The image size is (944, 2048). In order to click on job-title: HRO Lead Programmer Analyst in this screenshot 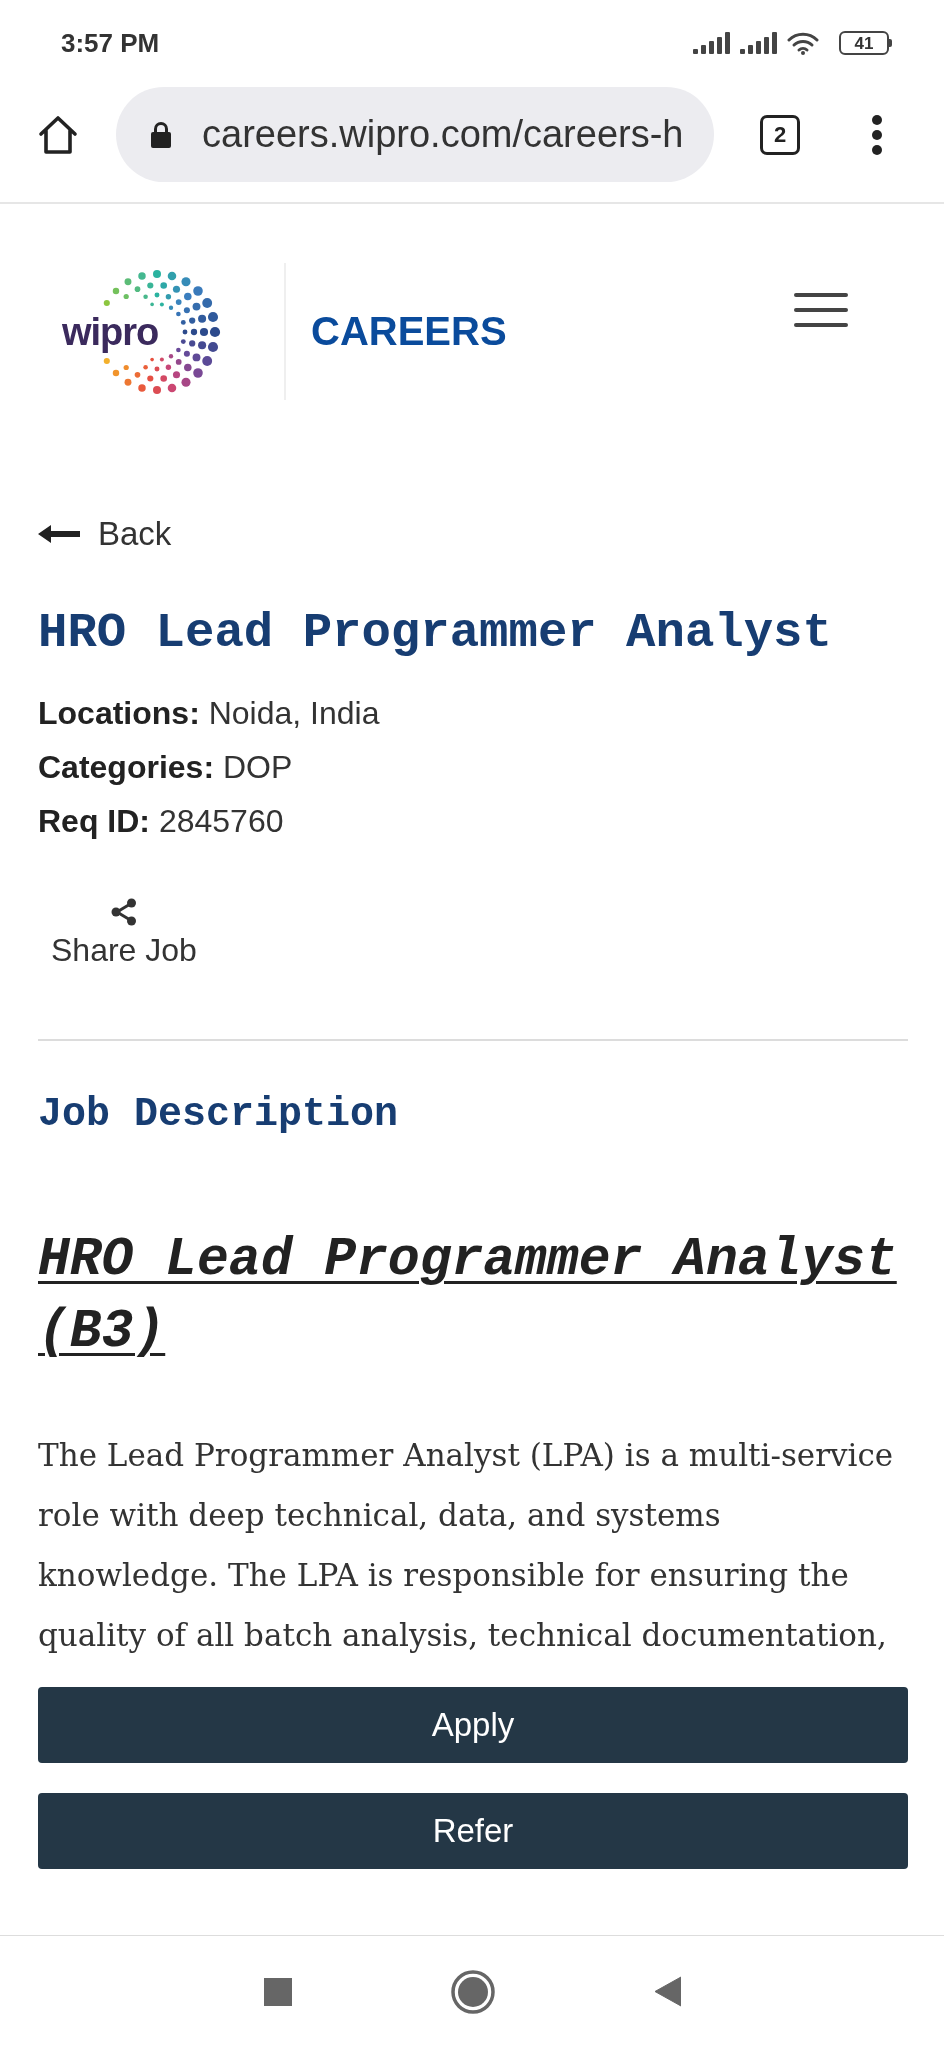, I will do `click(435, 633)`.